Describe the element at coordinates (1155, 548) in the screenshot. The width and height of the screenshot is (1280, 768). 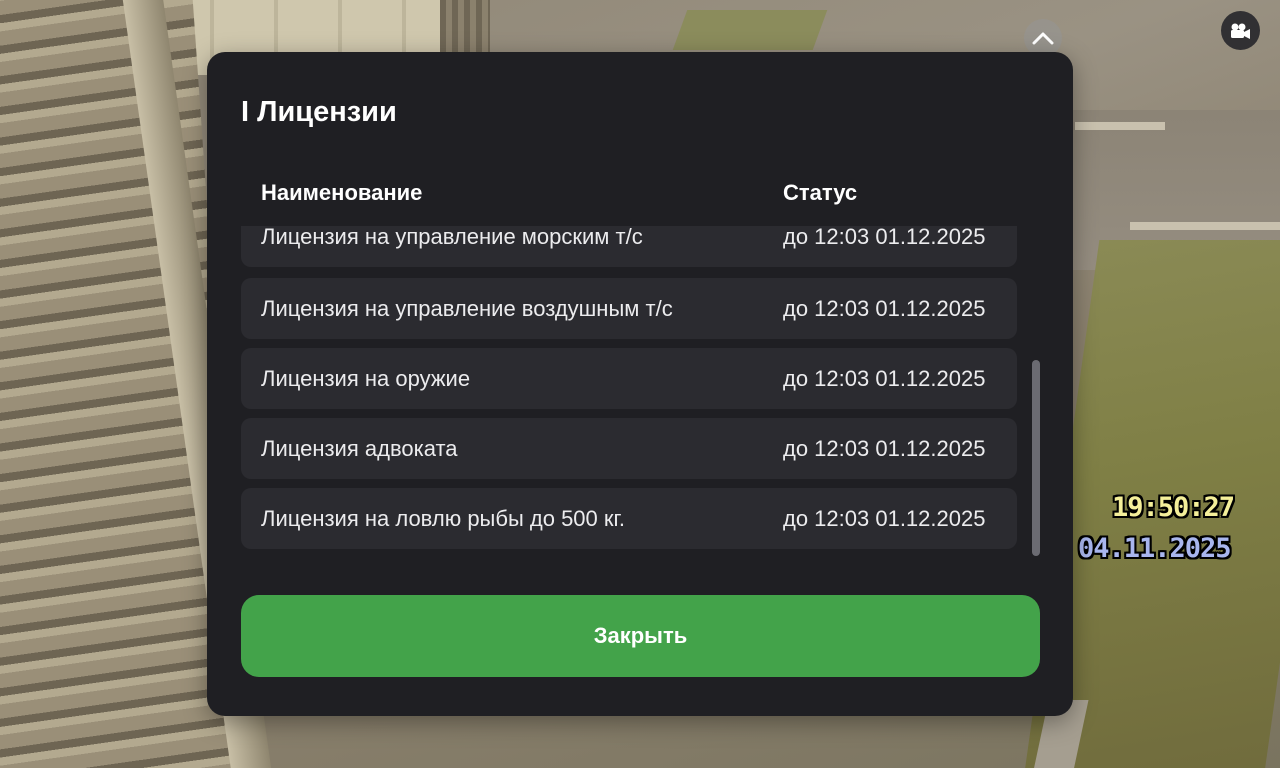
I see `clock-date: 04.11.2025` at that location.